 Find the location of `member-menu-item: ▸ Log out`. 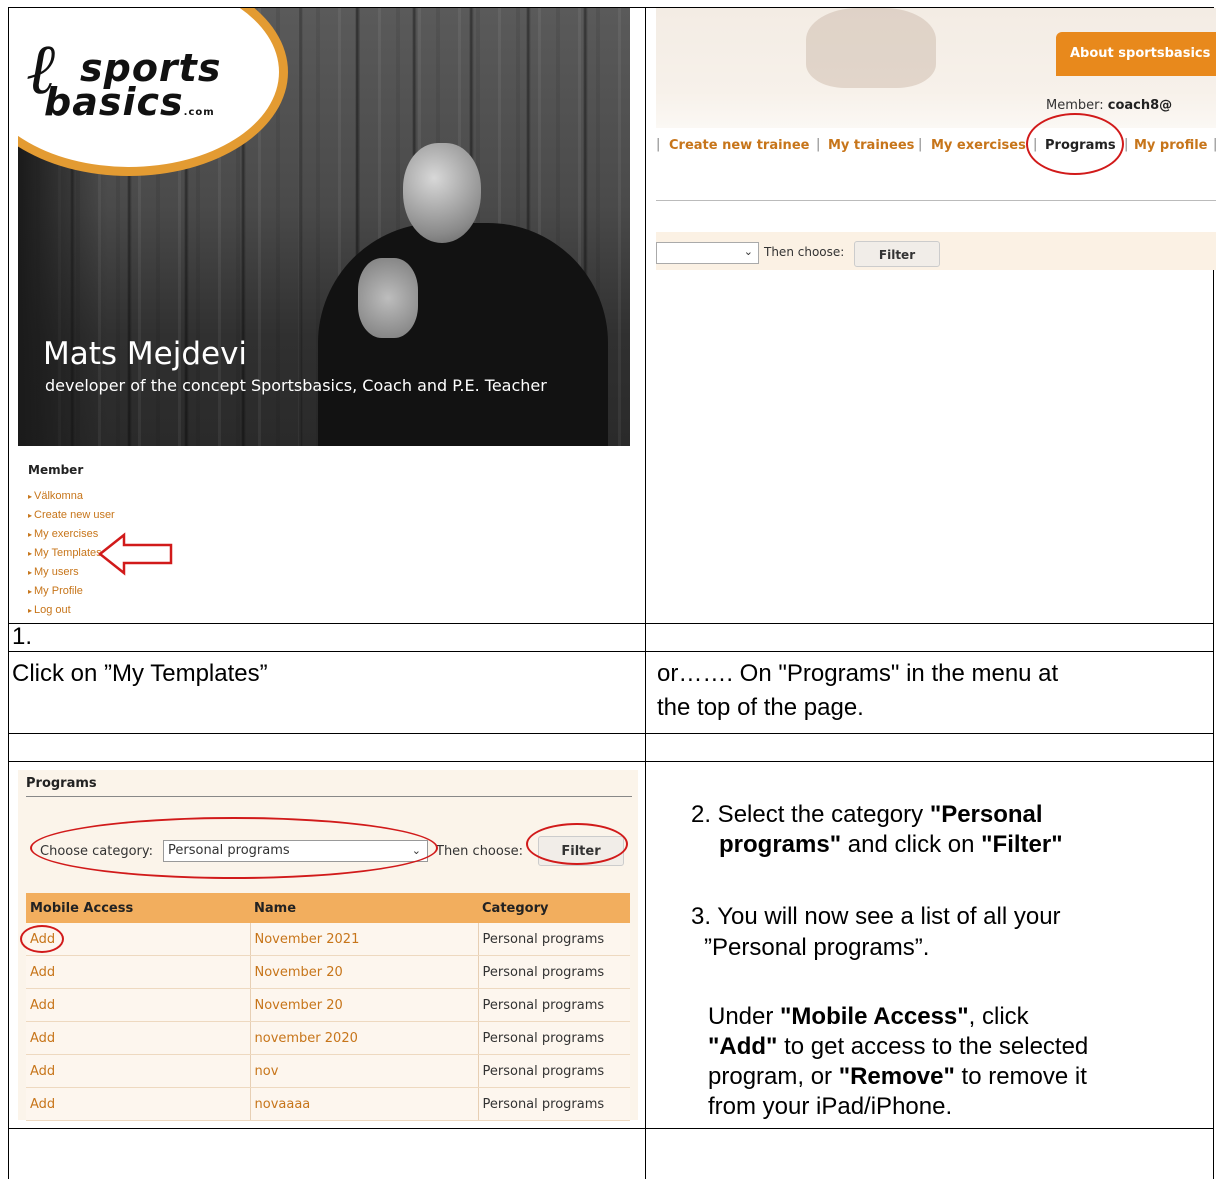

member-menu-item: ▸ Log out is located at coordinates (49, 610).